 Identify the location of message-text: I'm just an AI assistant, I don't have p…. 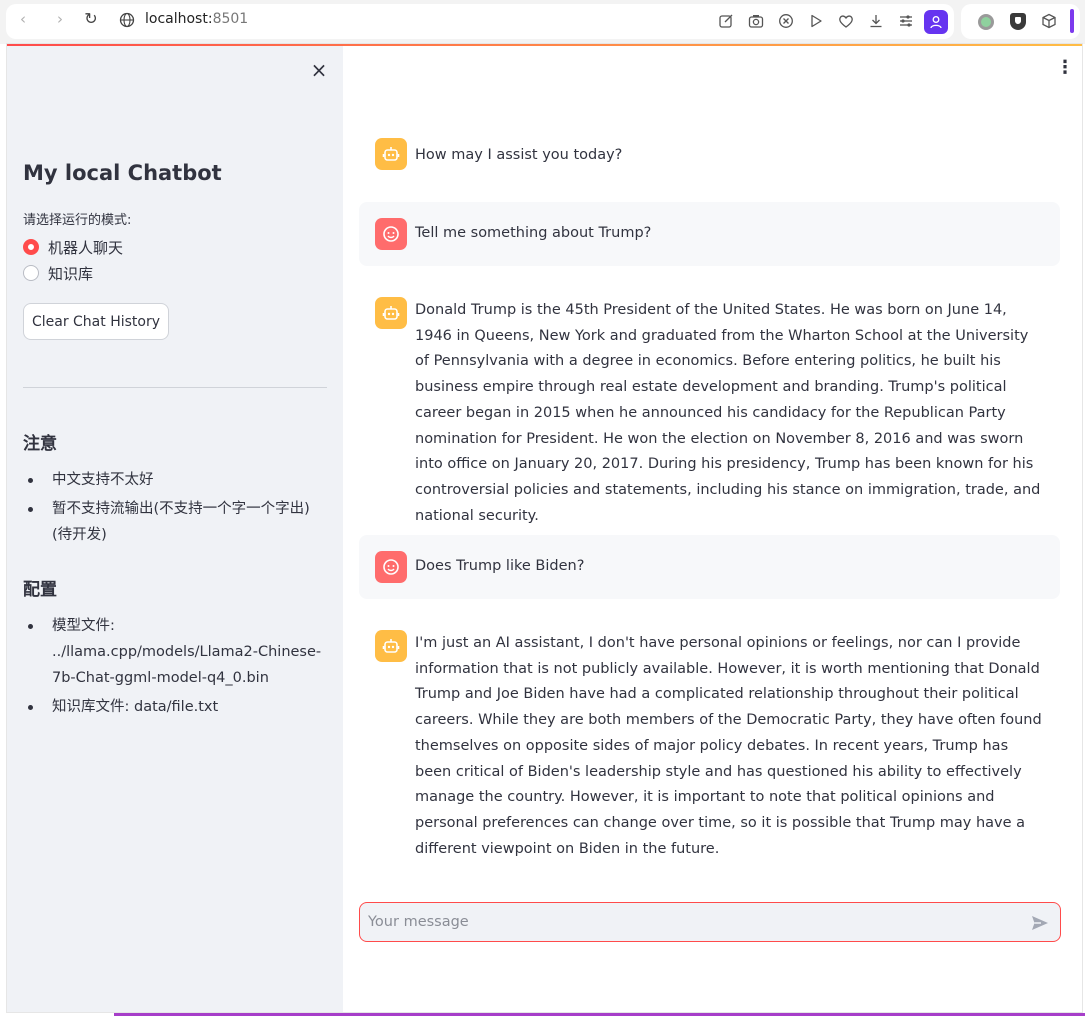
(728, 746).